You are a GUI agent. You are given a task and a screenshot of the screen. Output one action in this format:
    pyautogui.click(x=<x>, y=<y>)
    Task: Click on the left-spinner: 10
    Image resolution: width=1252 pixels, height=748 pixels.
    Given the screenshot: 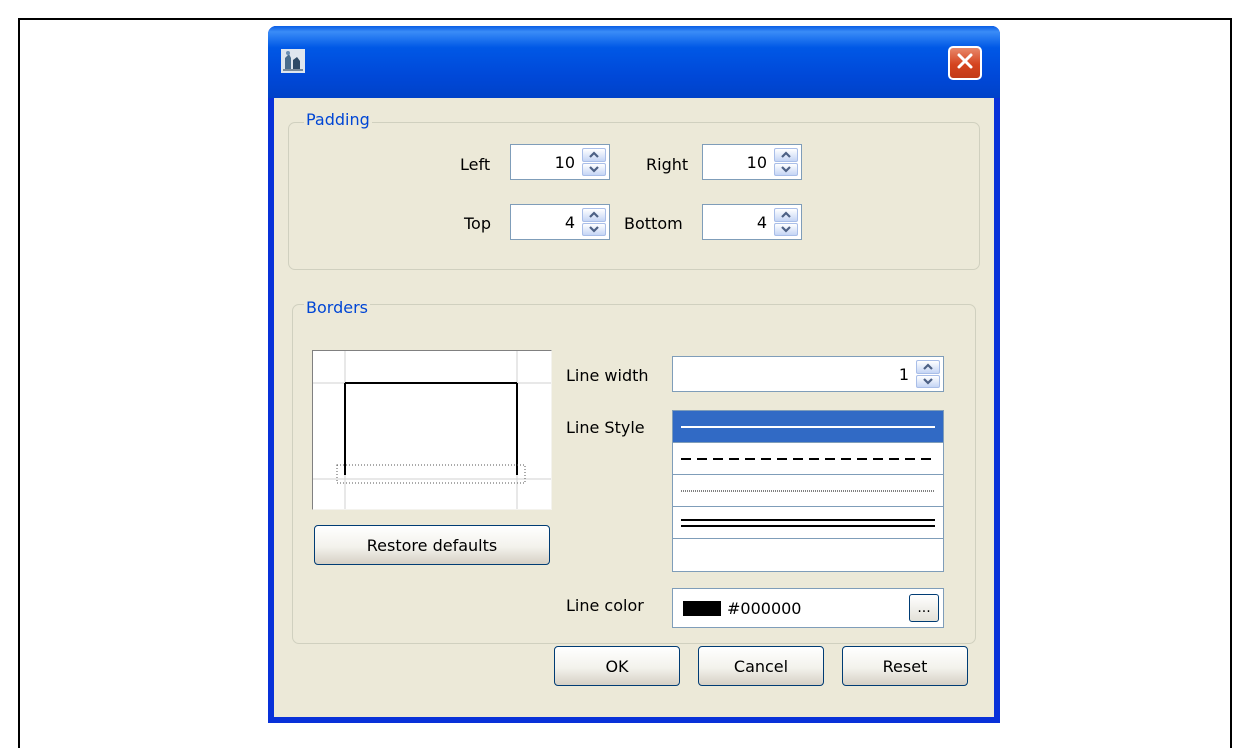 What is the action you would take?
    pyautogui.click(x=560, y=162)
    